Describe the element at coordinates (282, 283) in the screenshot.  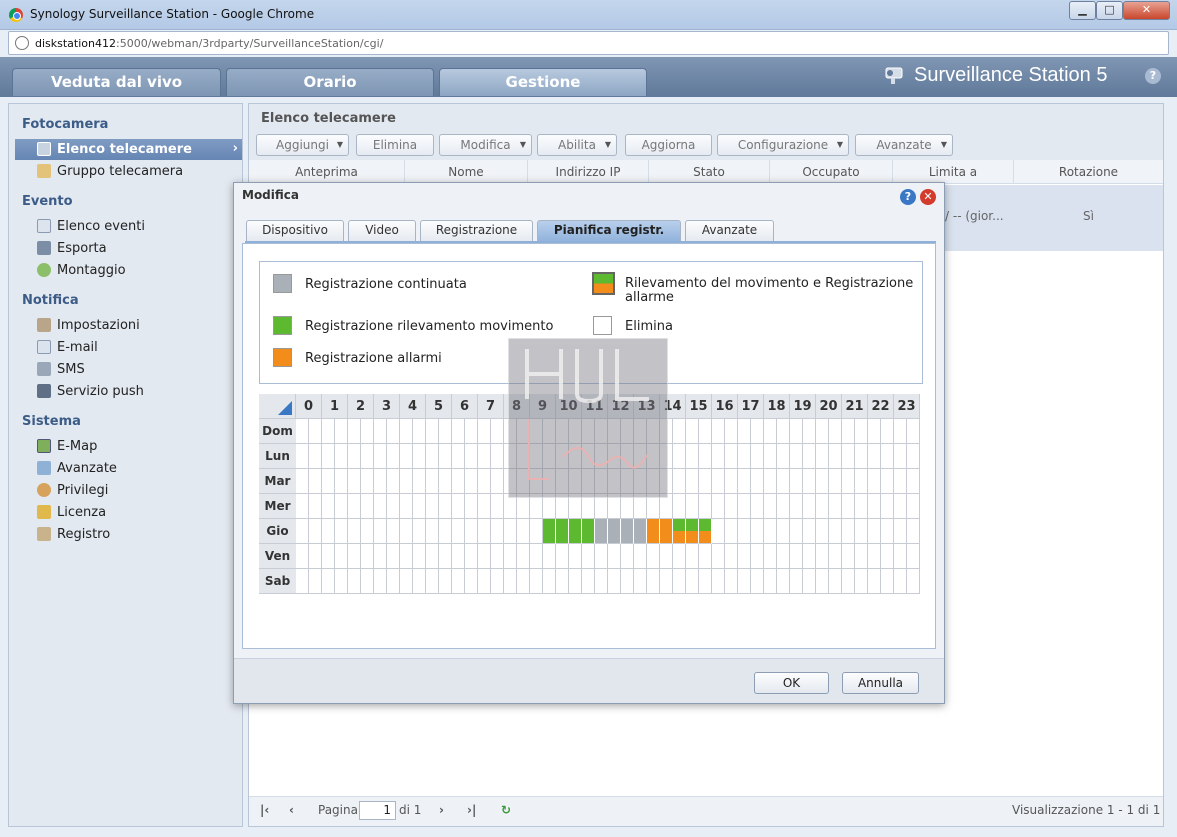
I see `continuous-swatch` at that location.